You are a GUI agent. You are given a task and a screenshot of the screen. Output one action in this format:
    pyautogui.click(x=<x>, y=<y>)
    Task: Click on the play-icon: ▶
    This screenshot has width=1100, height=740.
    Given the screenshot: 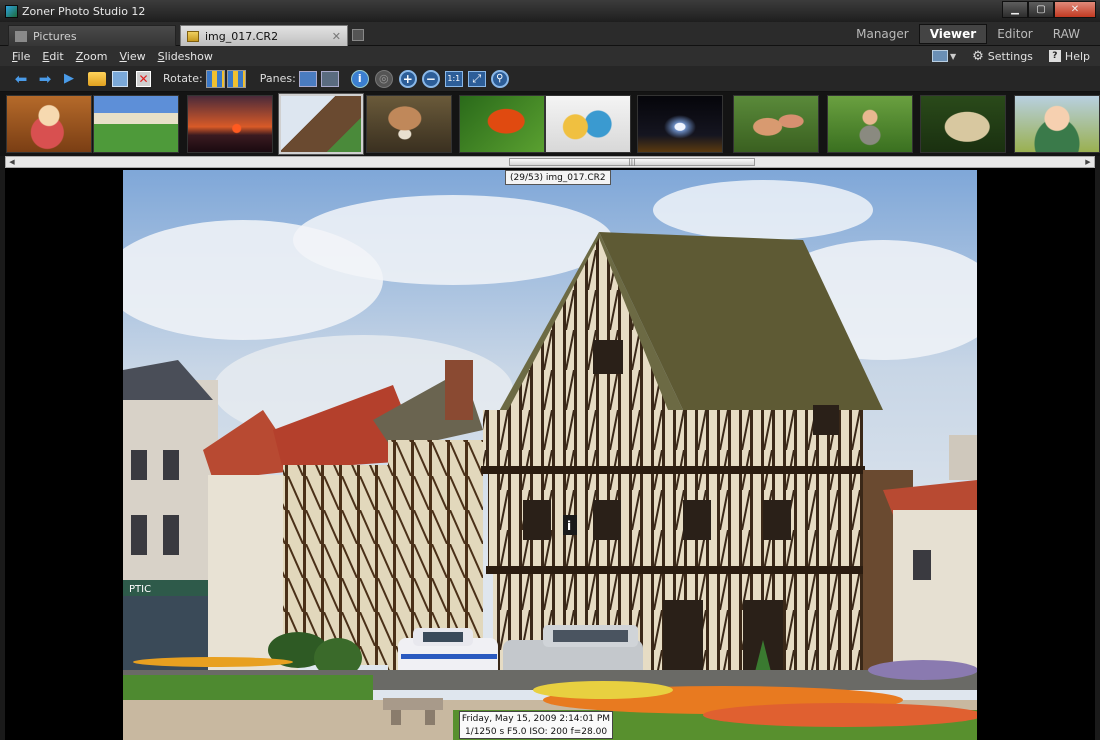 What is the action you would take?
    pyautogui.click(x=69, y=79)
    